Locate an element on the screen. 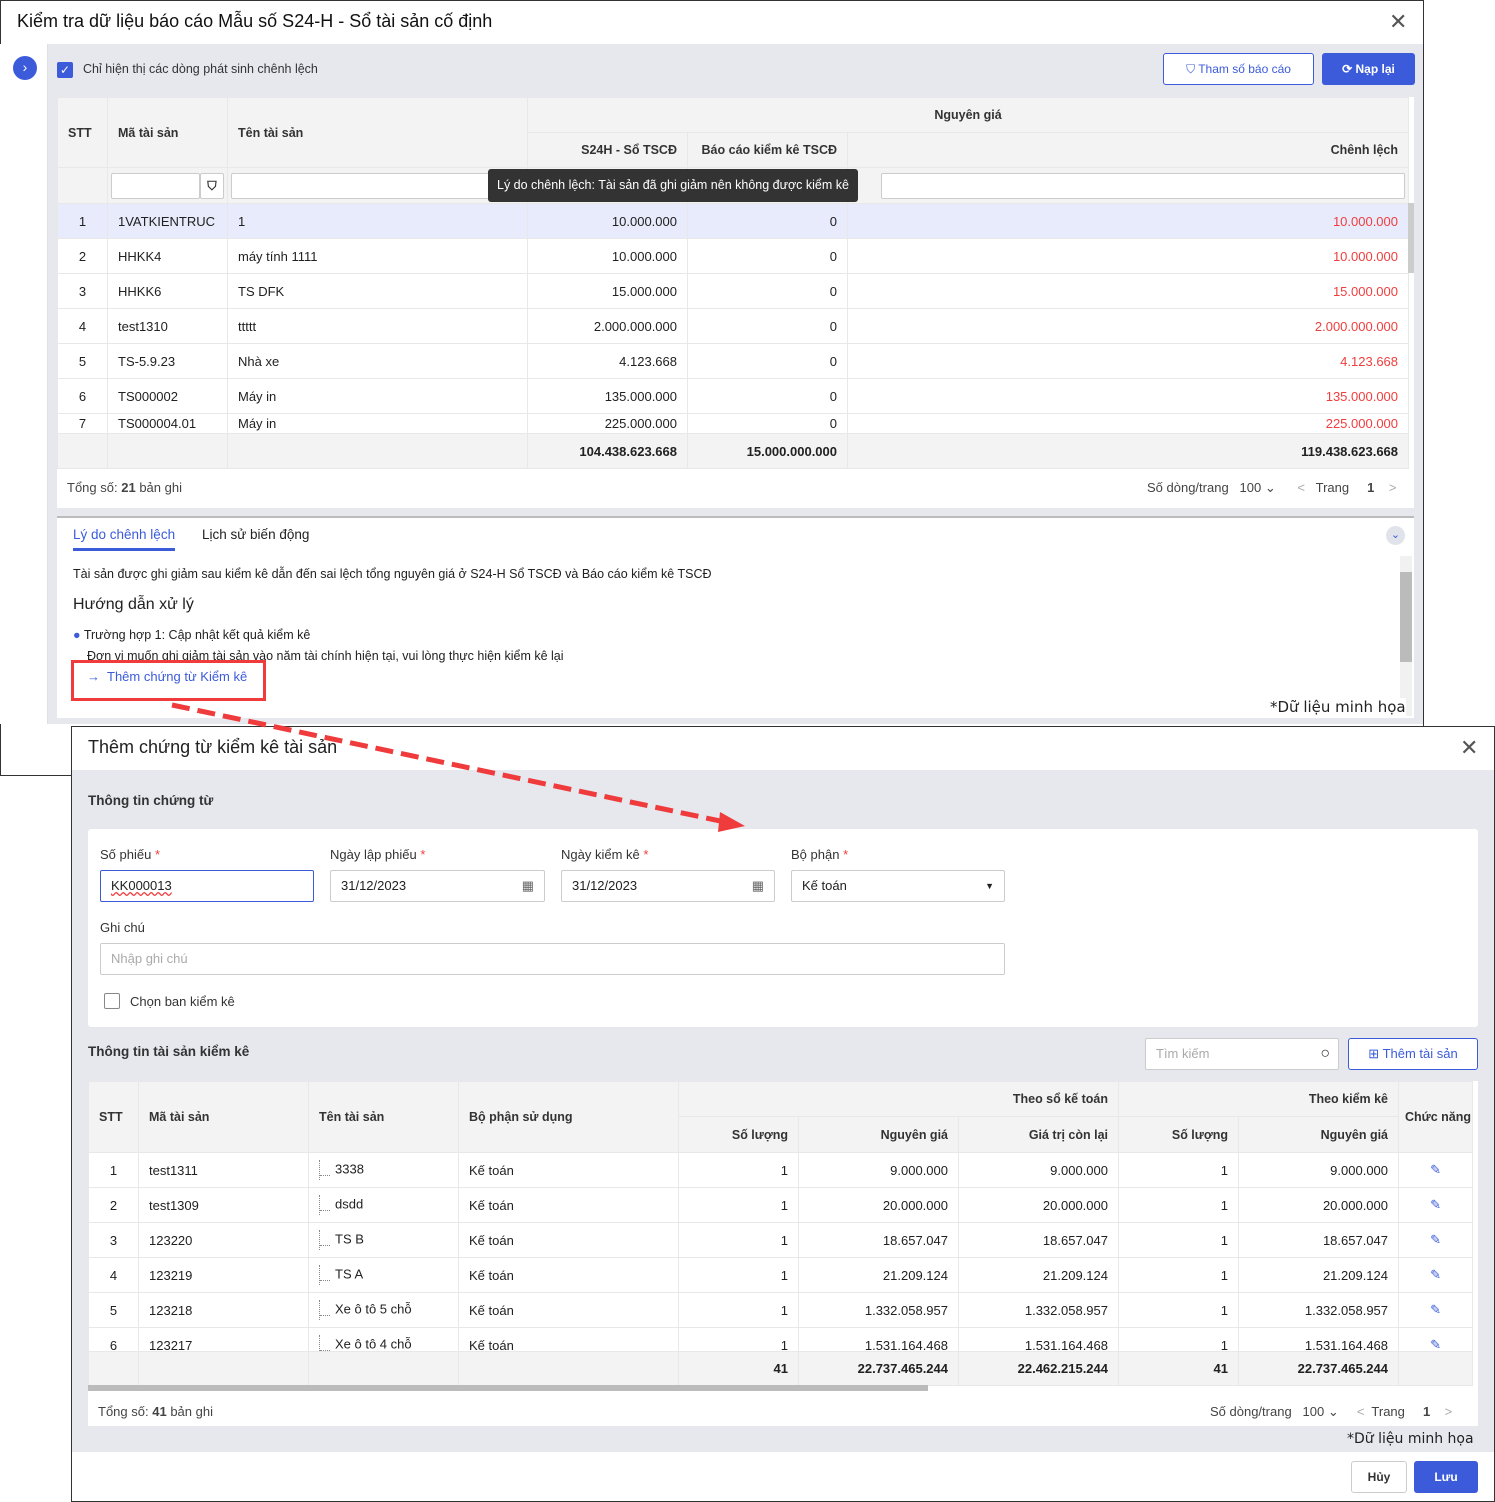 This screenshot has width=1495, height=1502. case1: ● Trường hợp 1: Cập nhật kết quả kiểm kê is located at coordinates (192, 635).